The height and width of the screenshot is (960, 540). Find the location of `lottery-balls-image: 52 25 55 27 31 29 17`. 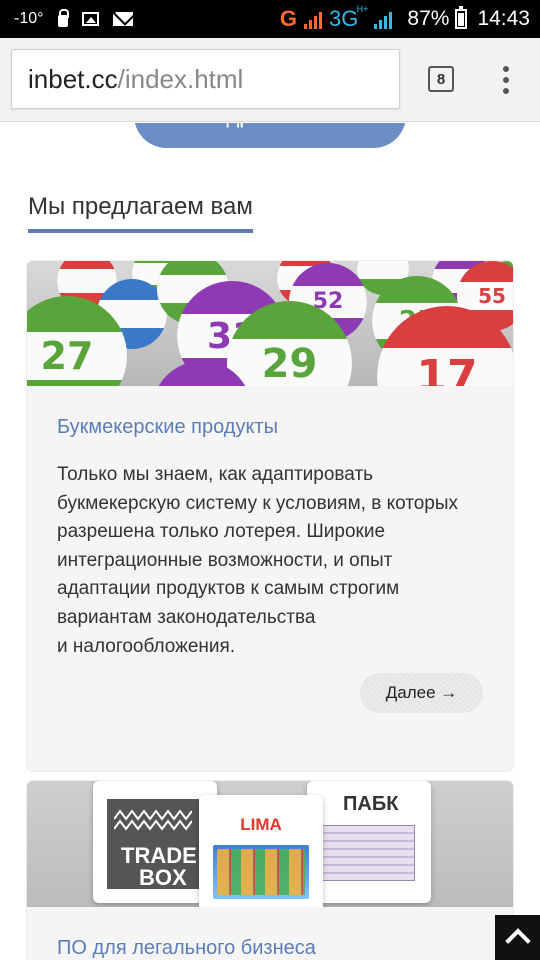

lottery-balls-image: 52 25 55 27 31 29 17 is located at coordinates (270, 323).